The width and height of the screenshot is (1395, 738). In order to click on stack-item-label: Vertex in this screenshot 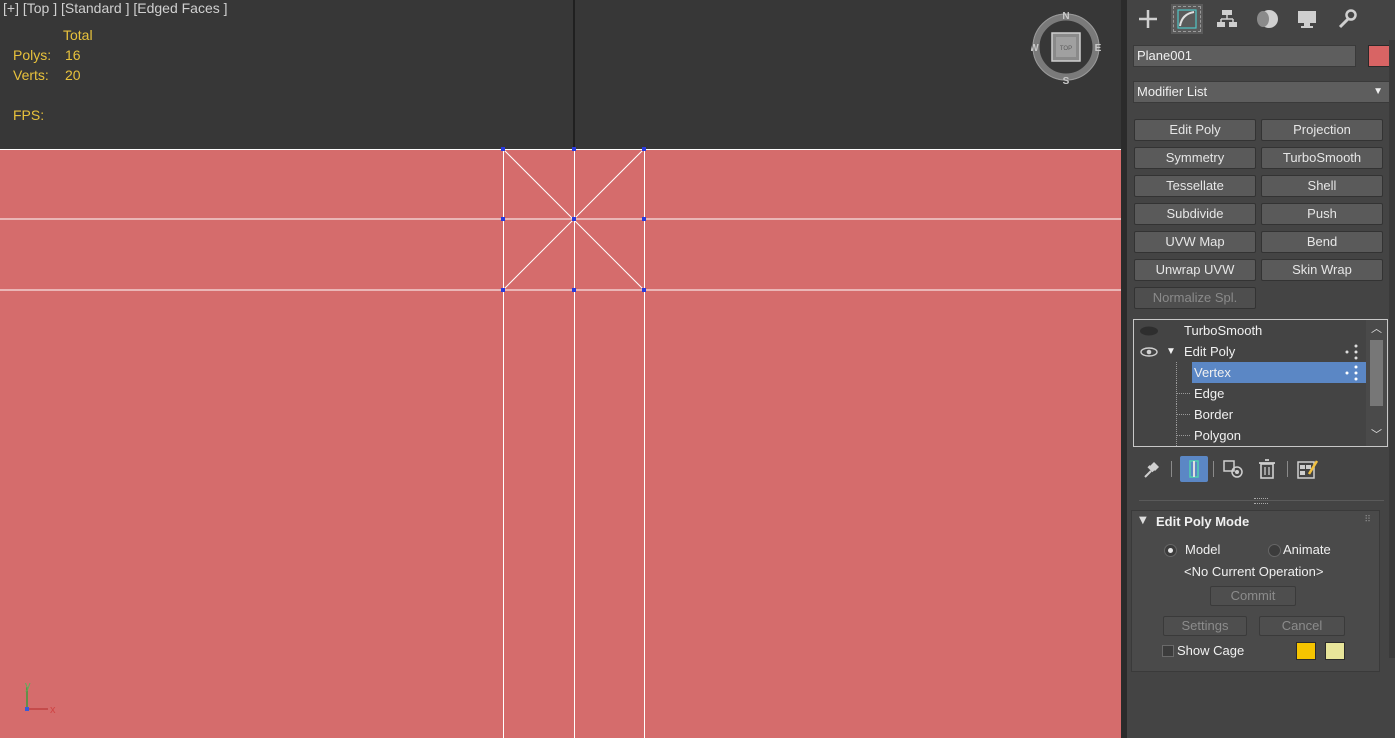, I will do `click(1212, 372)`.